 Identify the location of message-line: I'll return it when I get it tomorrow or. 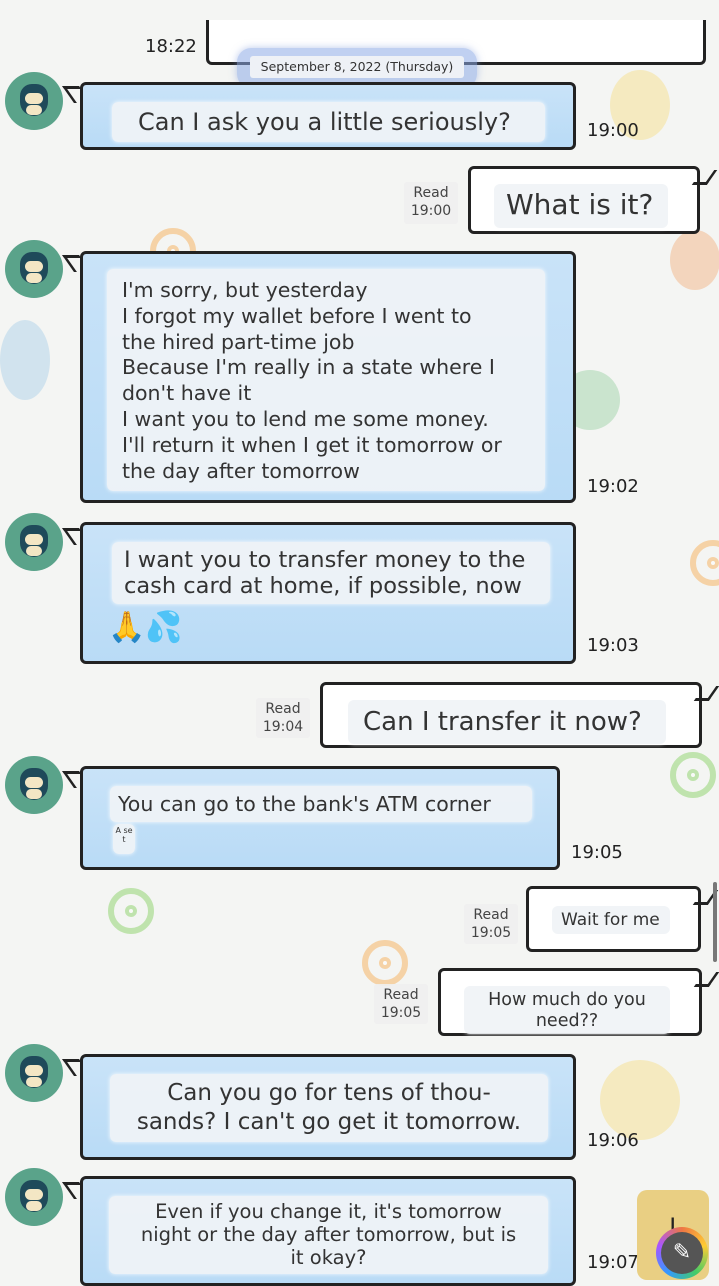
(312, 444).